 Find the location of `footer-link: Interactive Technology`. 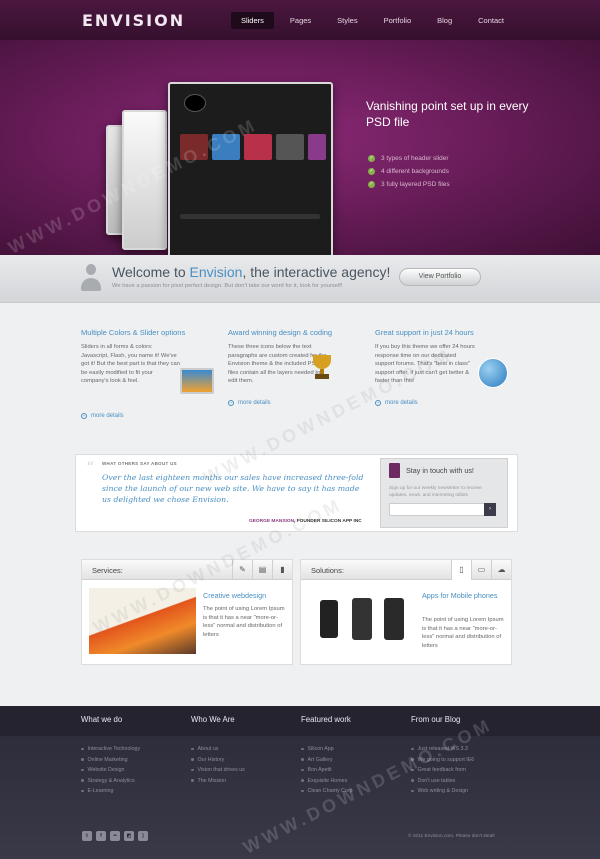

footer-link: Interactive Technology is located at coordinates (110, 749).